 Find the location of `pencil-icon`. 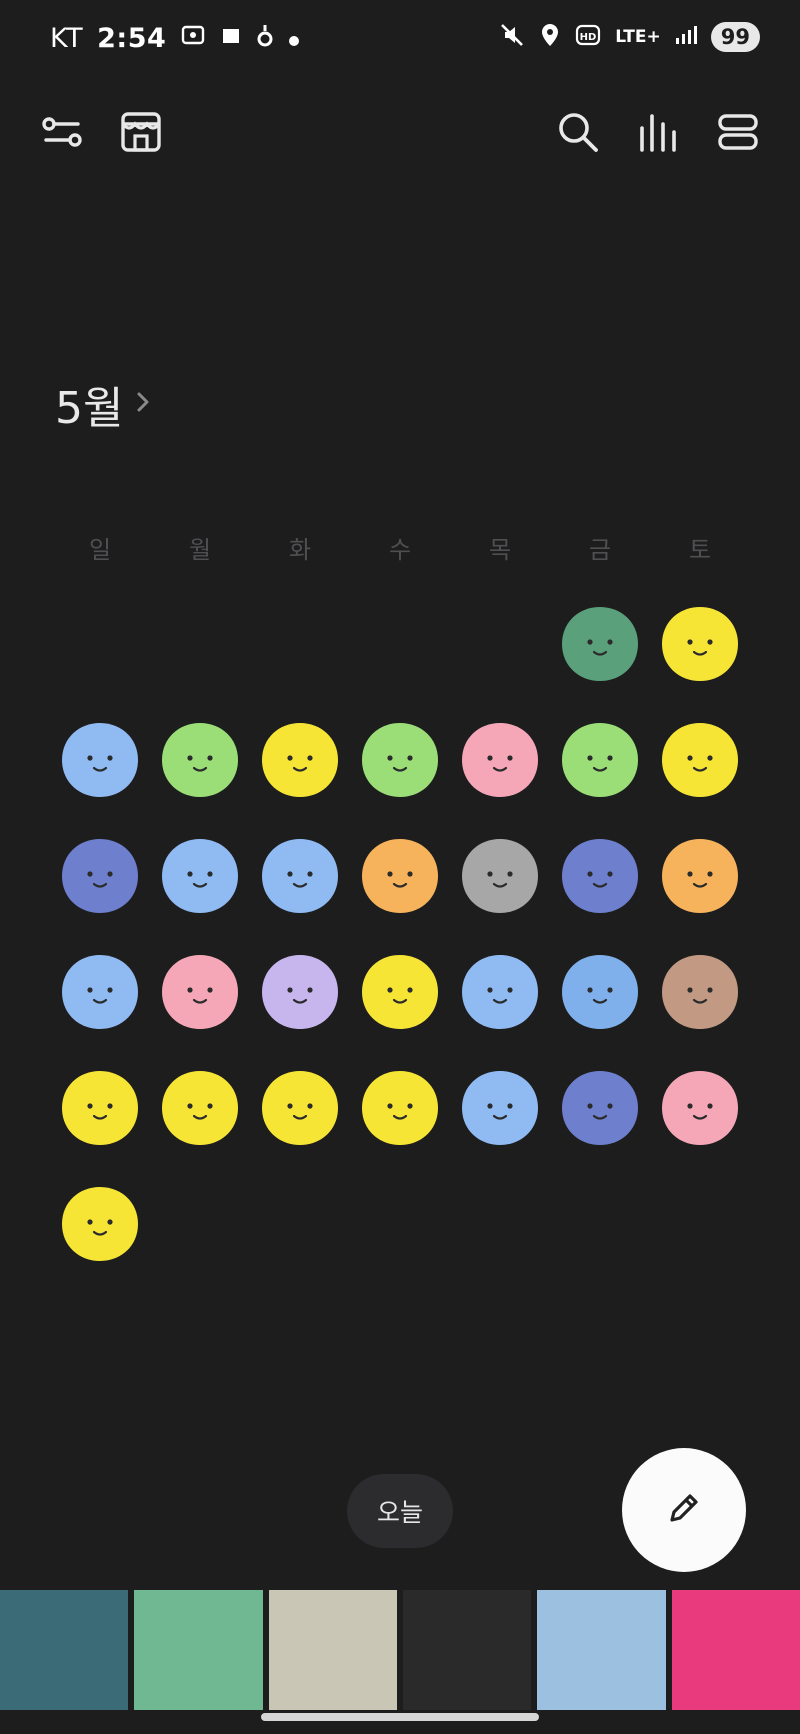

pencil-icon is located at coordinates (684, 1510).